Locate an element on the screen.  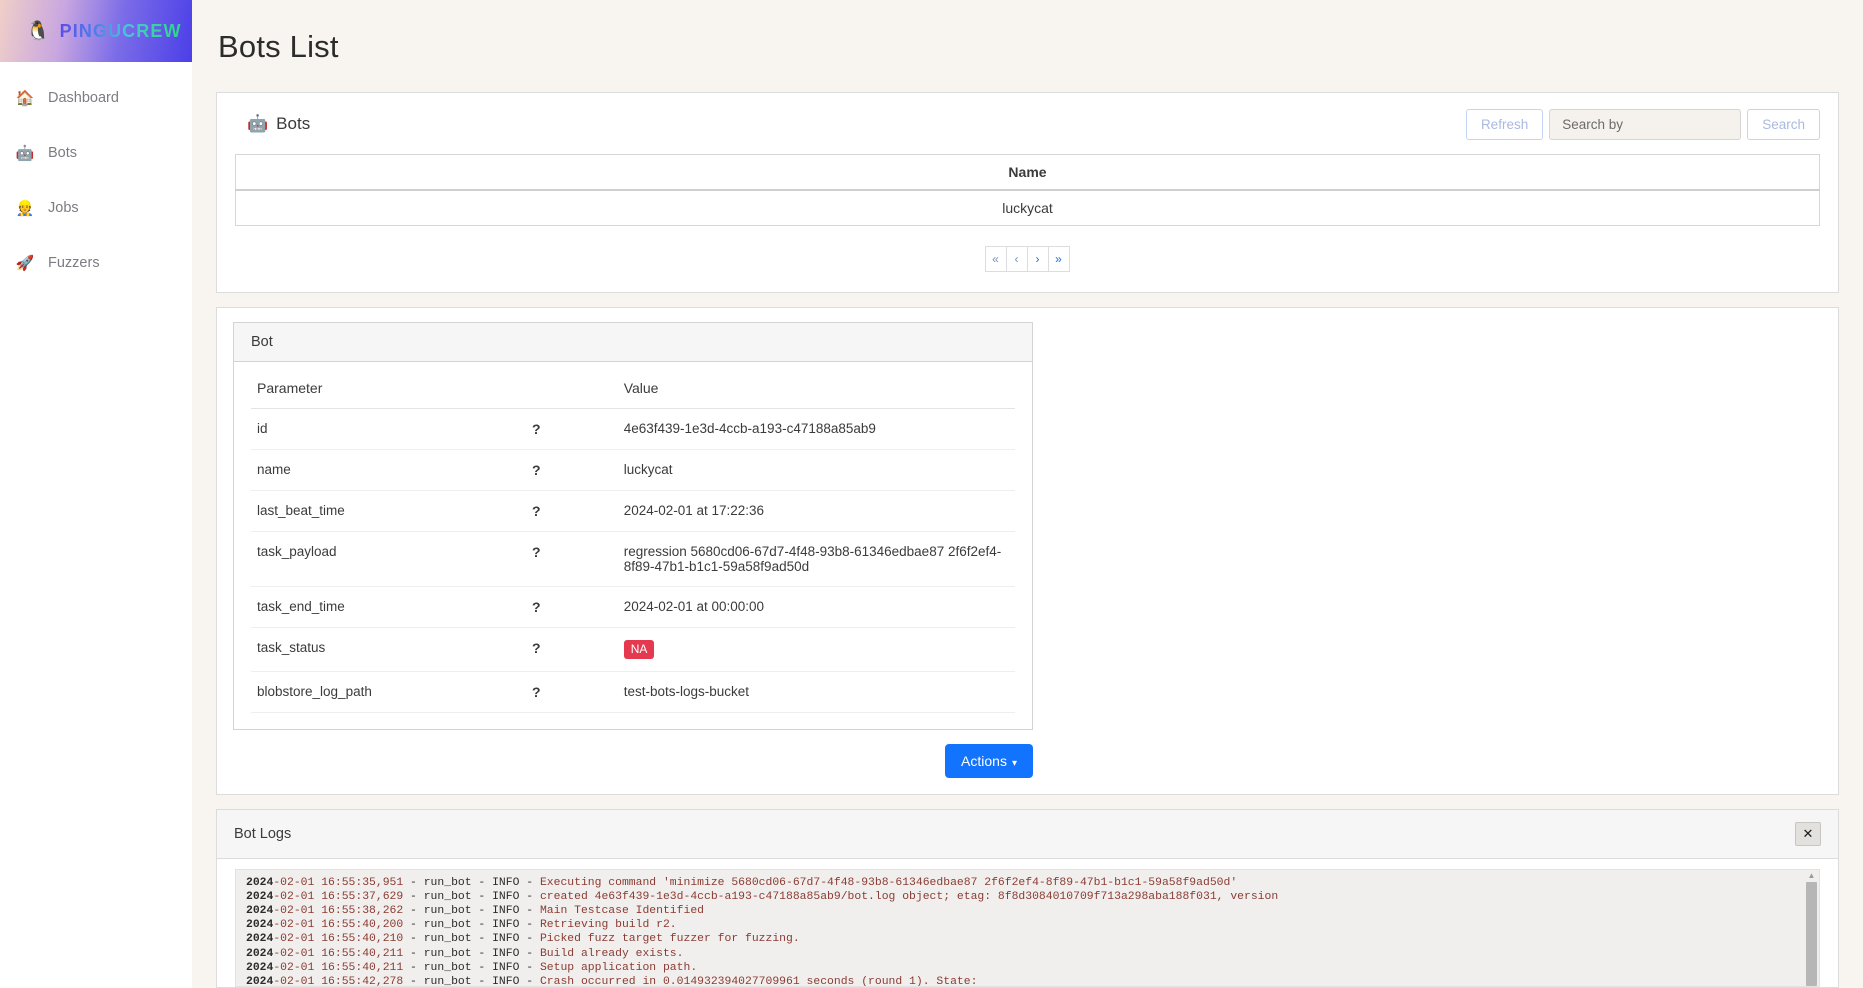
column-header-parameter: Parameter is located at coordinates (389, 388).